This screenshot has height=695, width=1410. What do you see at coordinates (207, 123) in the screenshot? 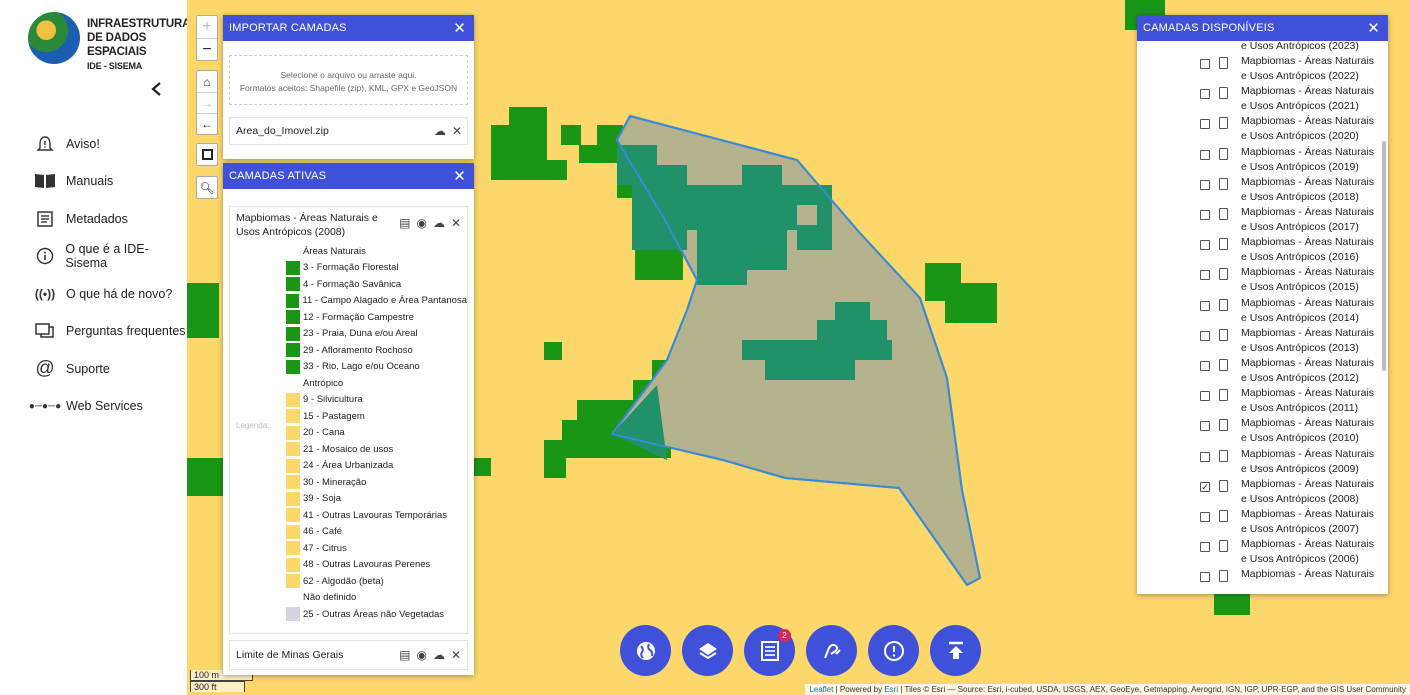
I see `back-button: ←` at bounding box center [207, 123].